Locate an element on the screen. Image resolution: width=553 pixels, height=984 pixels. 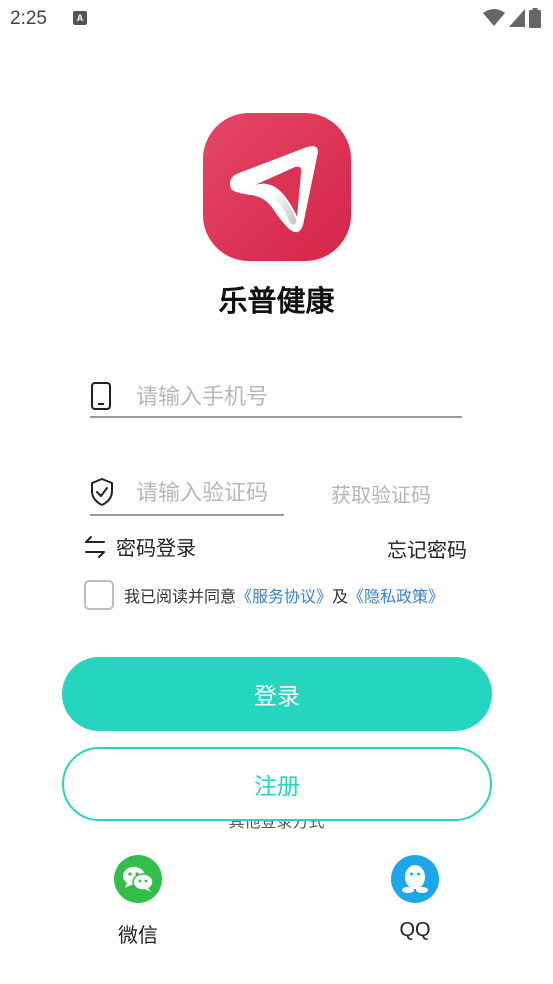
notification-icon: A is located at coordinates (80, 18).